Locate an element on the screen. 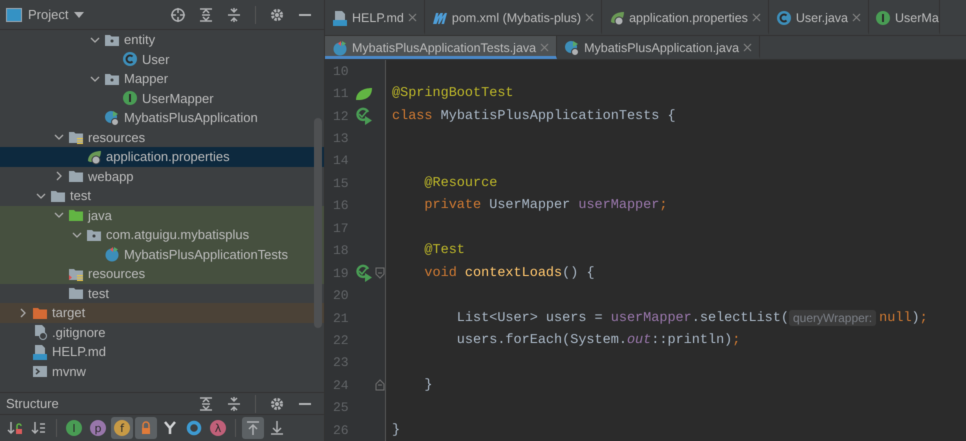  tree-item-label: resources is located at coordinates (117, 274).